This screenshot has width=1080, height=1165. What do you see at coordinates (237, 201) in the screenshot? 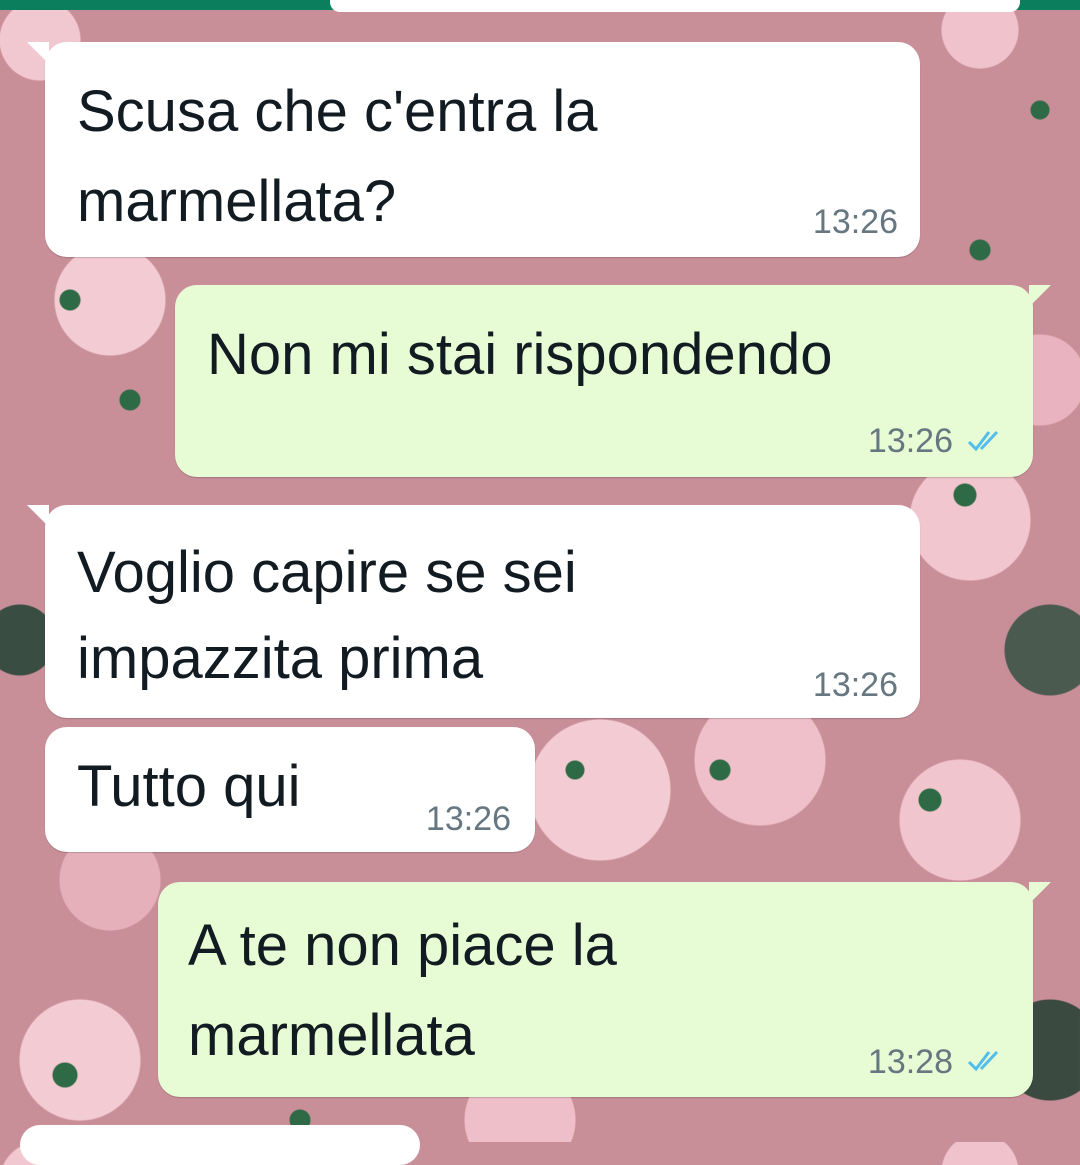
I see `message-text-line: marmellata?` at bounding box center [237, 201].